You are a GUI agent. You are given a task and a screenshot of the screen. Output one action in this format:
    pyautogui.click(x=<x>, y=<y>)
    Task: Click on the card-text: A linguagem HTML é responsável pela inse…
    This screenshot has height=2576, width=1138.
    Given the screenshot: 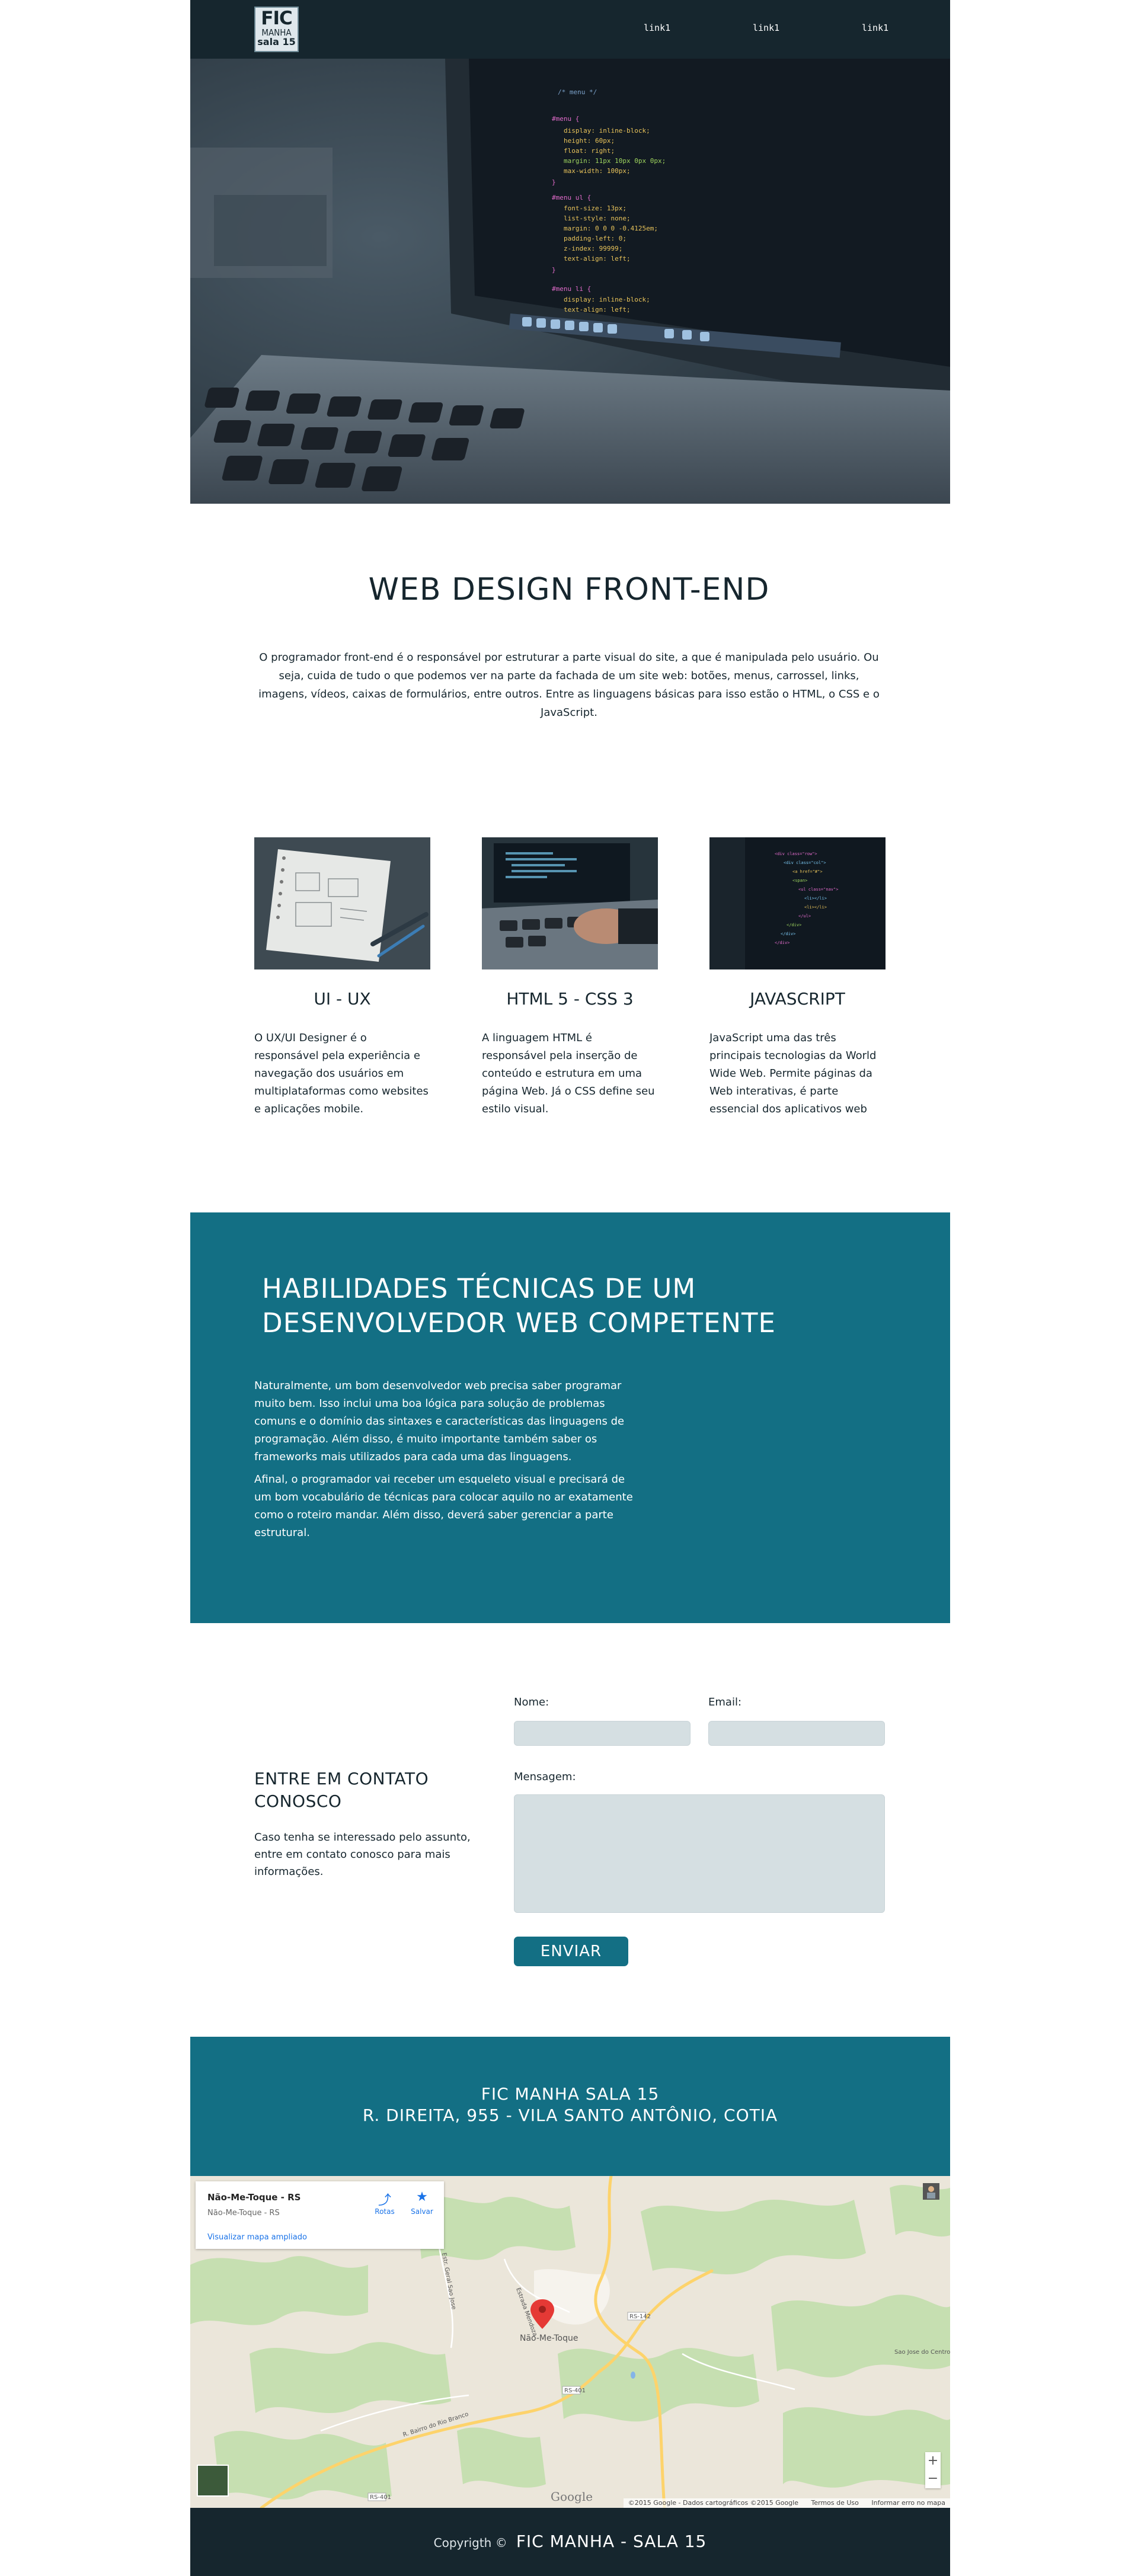 What is the action you would take?
    pyautogui.click(x=568, y=1073)
    